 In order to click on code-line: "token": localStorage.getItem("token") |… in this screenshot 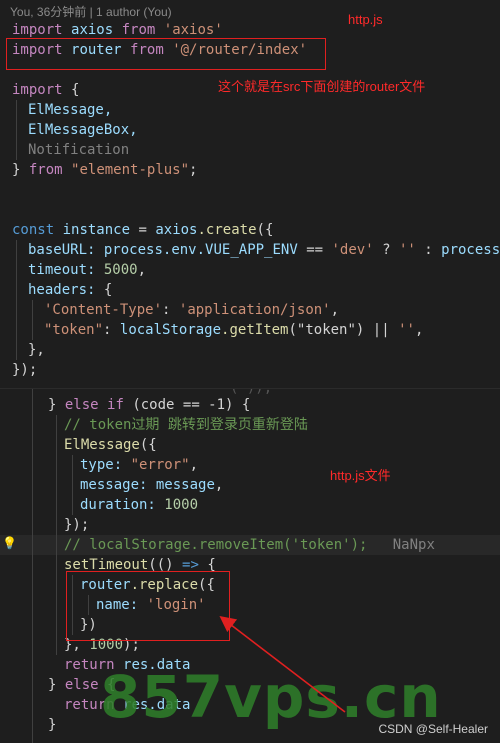, I will do `click(233, 330)`.